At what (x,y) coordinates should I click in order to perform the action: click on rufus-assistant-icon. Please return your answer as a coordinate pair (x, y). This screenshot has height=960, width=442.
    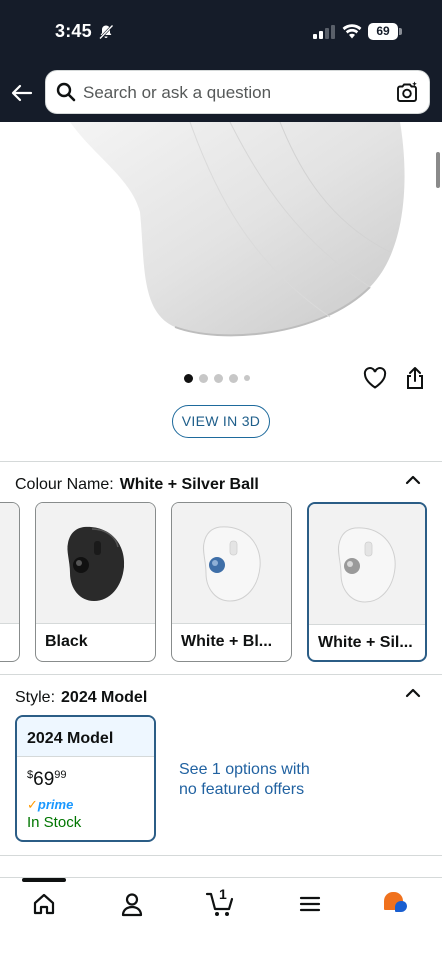
    Looking at the image, I should click on (395, 903).